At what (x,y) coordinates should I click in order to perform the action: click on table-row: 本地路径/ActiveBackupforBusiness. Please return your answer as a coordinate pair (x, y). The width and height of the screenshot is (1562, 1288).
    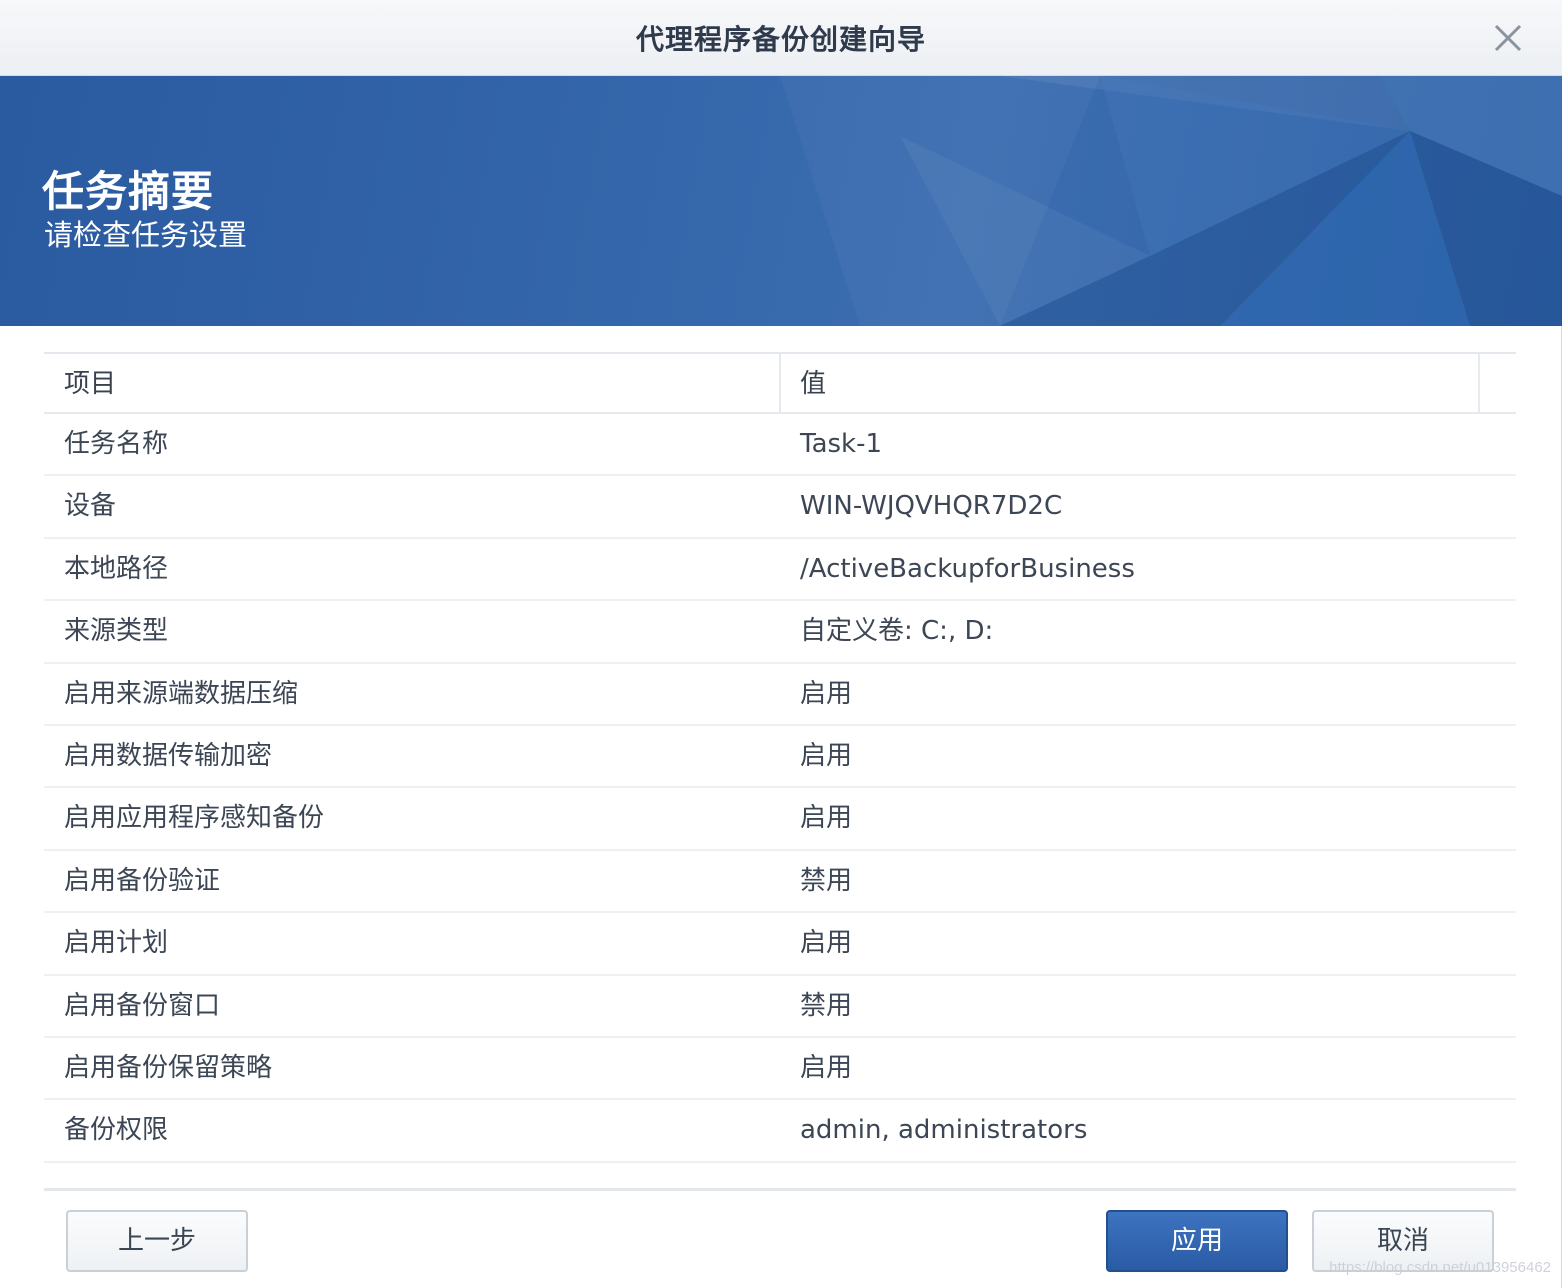
    Looking at the image, I should click on (780, 570).